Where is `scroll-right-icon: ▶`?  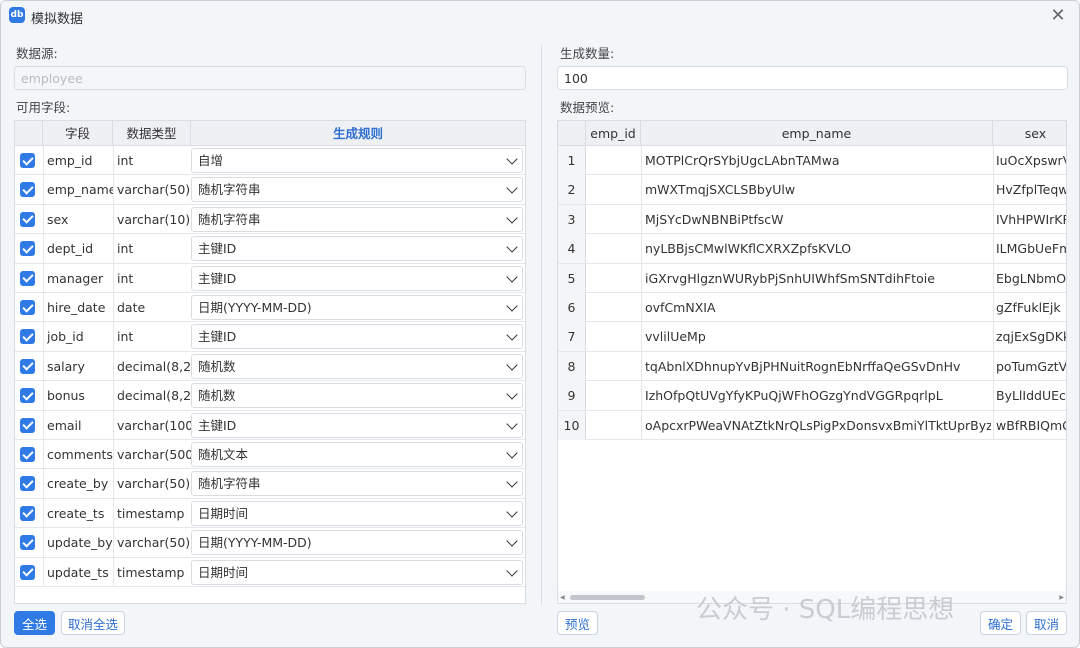 scroll-right-icon: ▶ is located at coordinates (1061, 597).